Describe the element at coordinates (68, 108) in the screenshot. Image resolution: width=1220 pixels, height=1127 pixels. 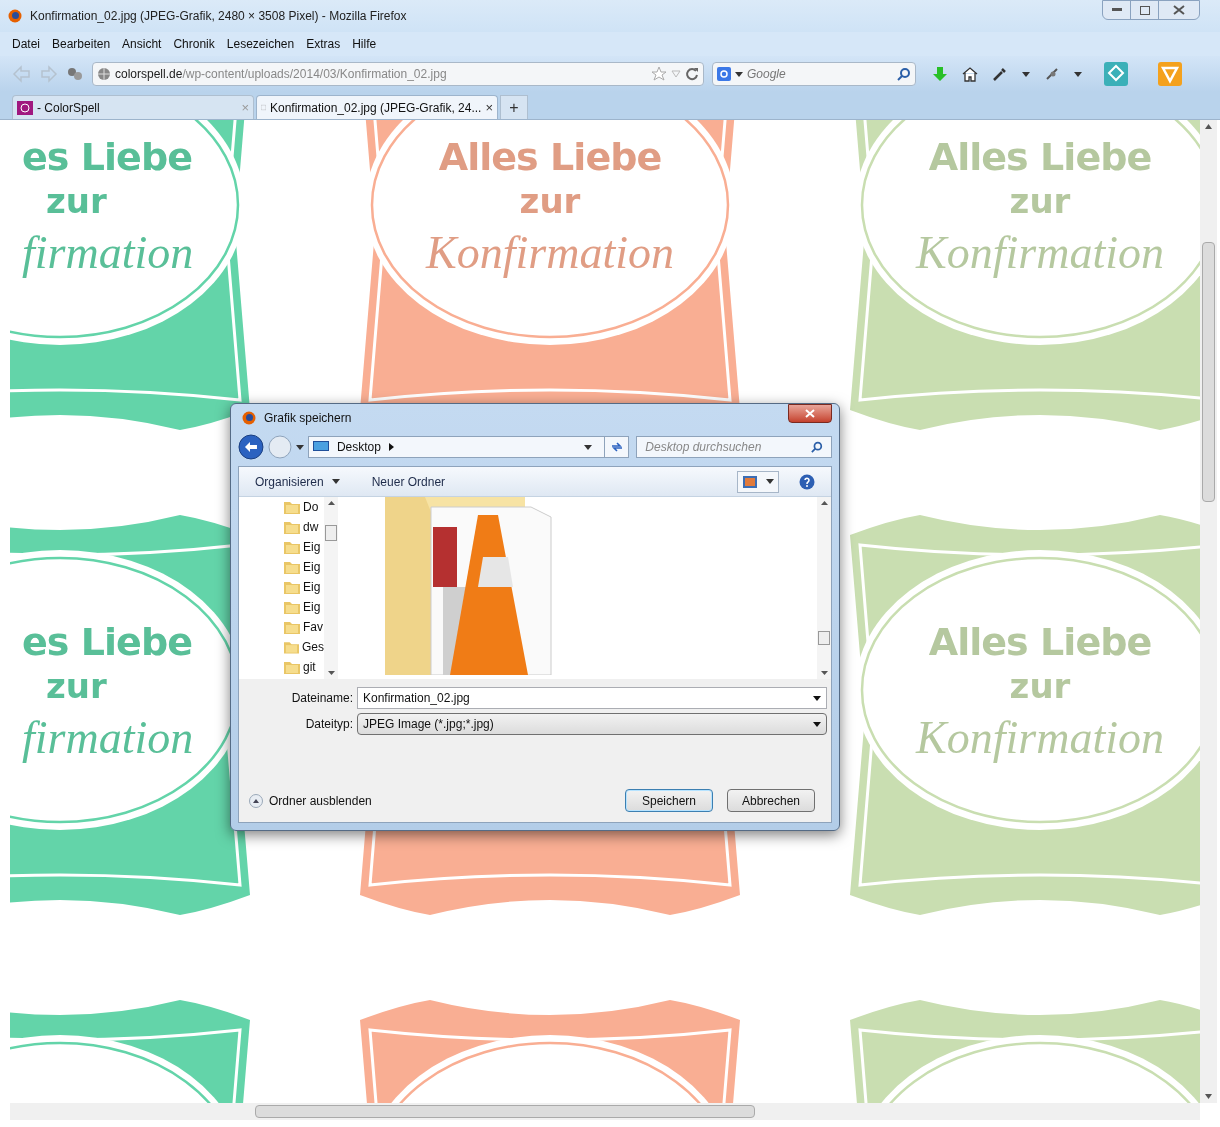
I see `tab-title: - ColorSpell` at that location.